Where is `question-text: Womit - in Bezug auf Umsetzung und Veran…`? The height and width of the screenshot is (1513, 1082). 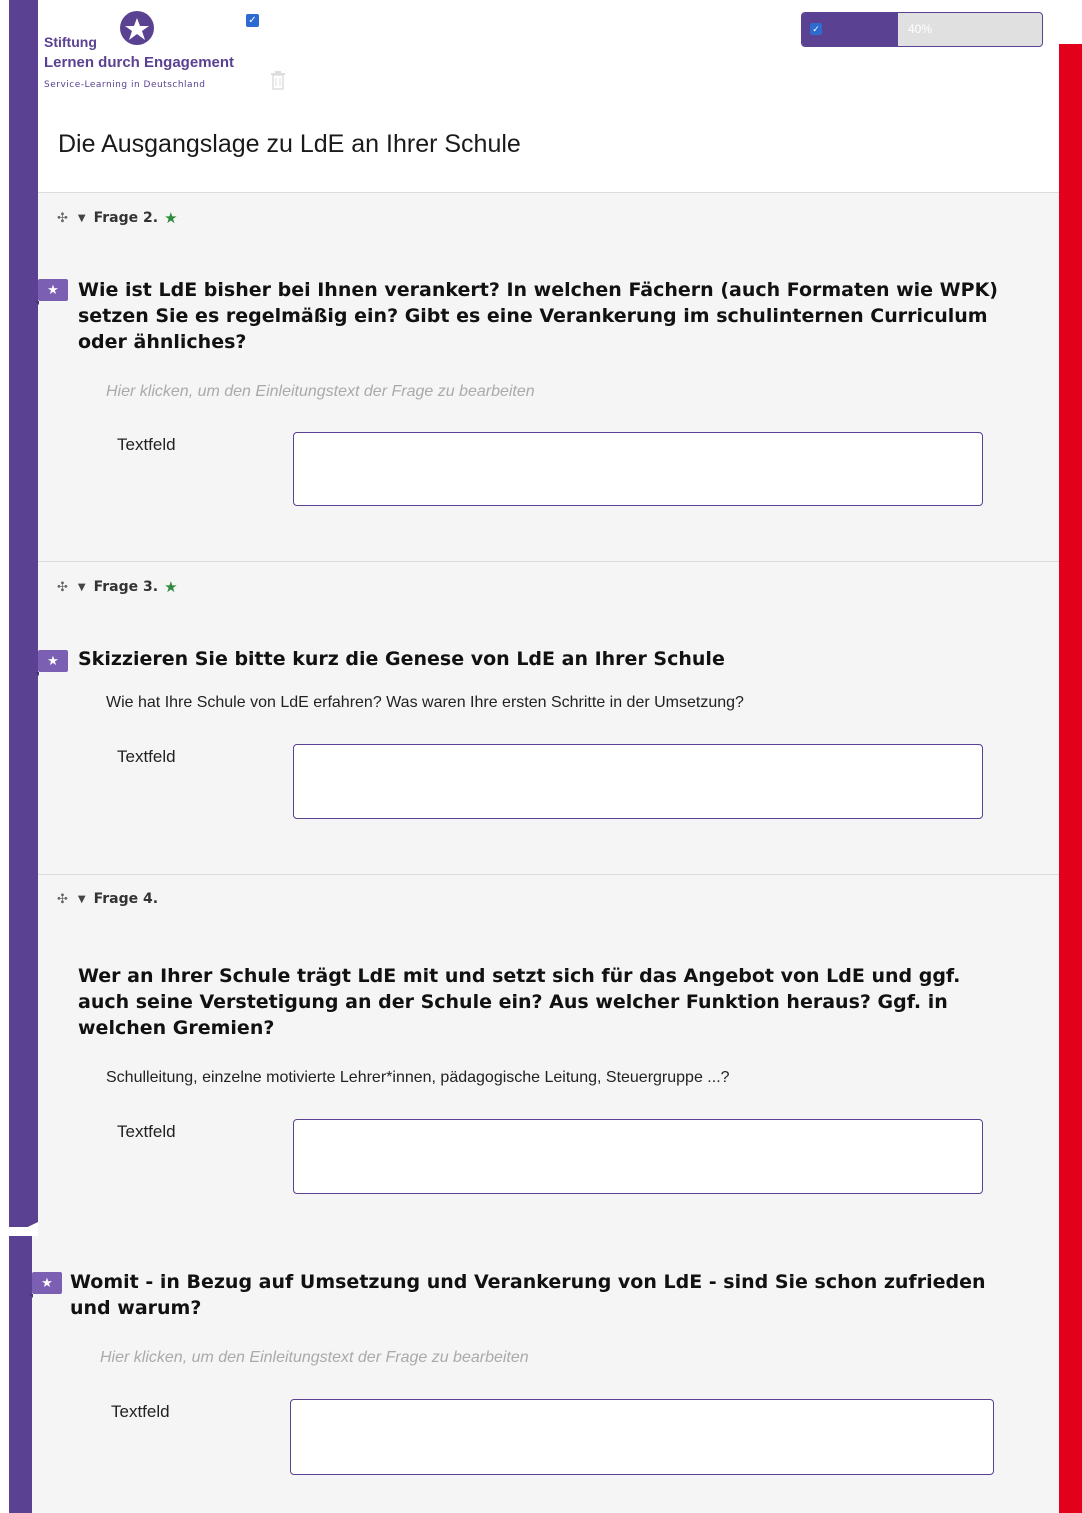 question-text: Womit - in Bezug auf Umsetzung und Veran… is located at coordinates (545, 1295).